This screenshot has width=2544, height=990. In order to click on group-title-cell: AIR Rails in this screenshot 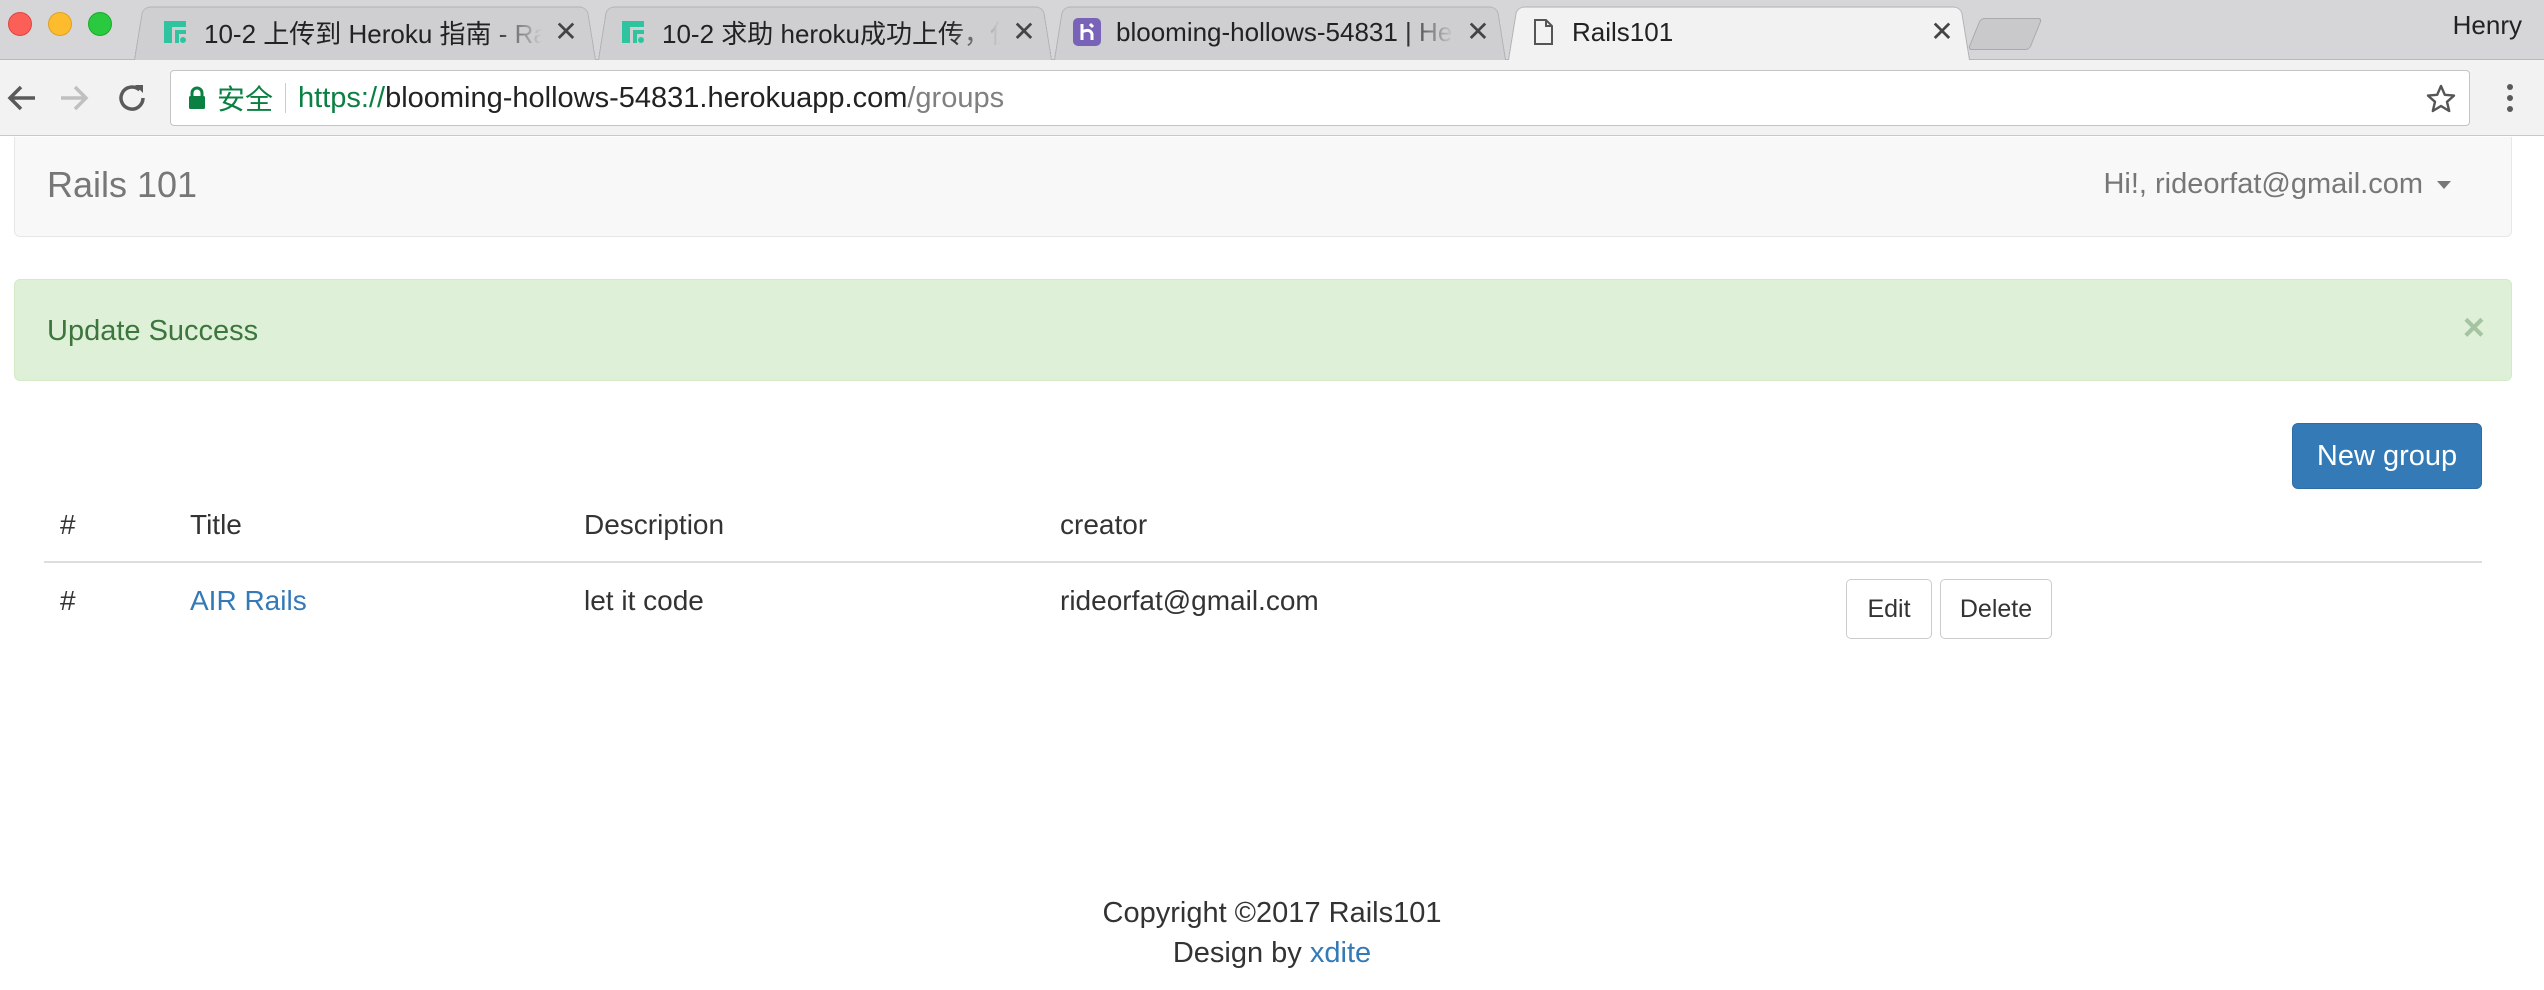, I will do `click(248, 601)`.